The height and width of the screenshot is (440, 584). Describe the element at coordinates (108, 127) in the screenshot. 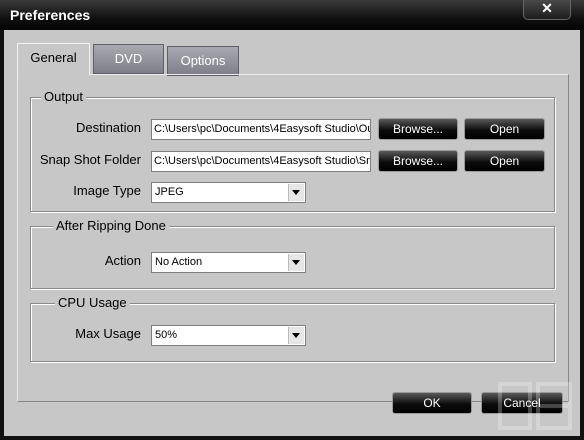

I see `destination-label: Destination` at that location.